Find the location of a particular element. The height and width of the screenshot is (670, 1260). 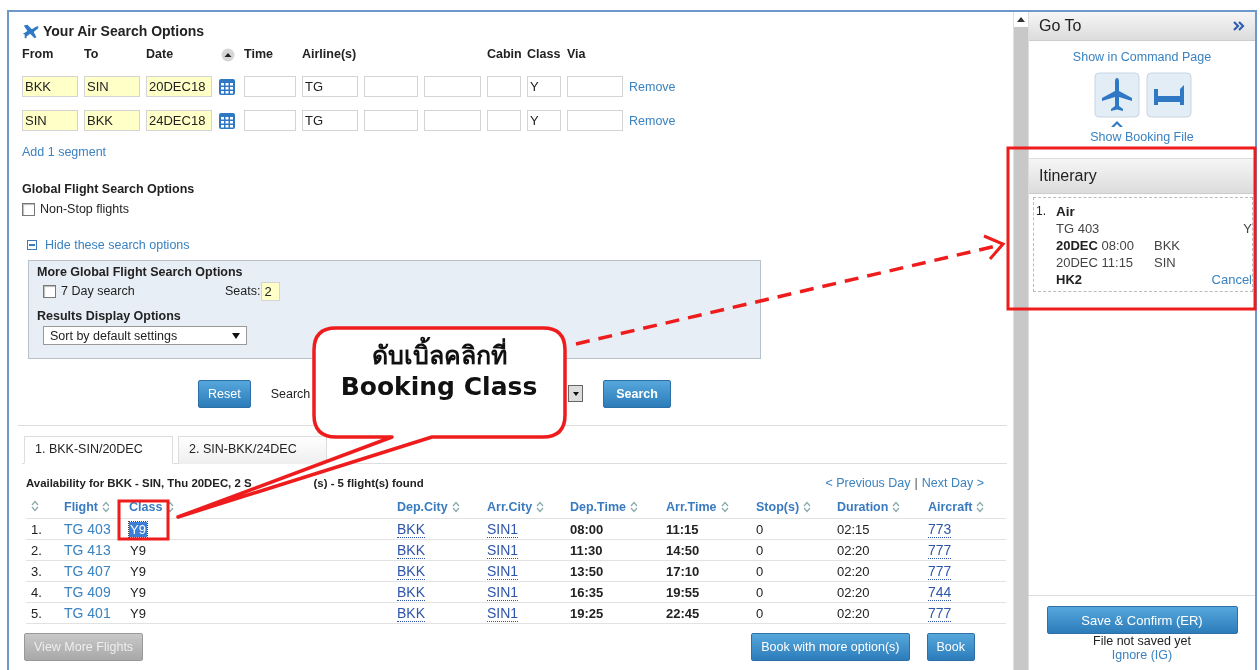

minus-icon is located at coordinates (32, 245).